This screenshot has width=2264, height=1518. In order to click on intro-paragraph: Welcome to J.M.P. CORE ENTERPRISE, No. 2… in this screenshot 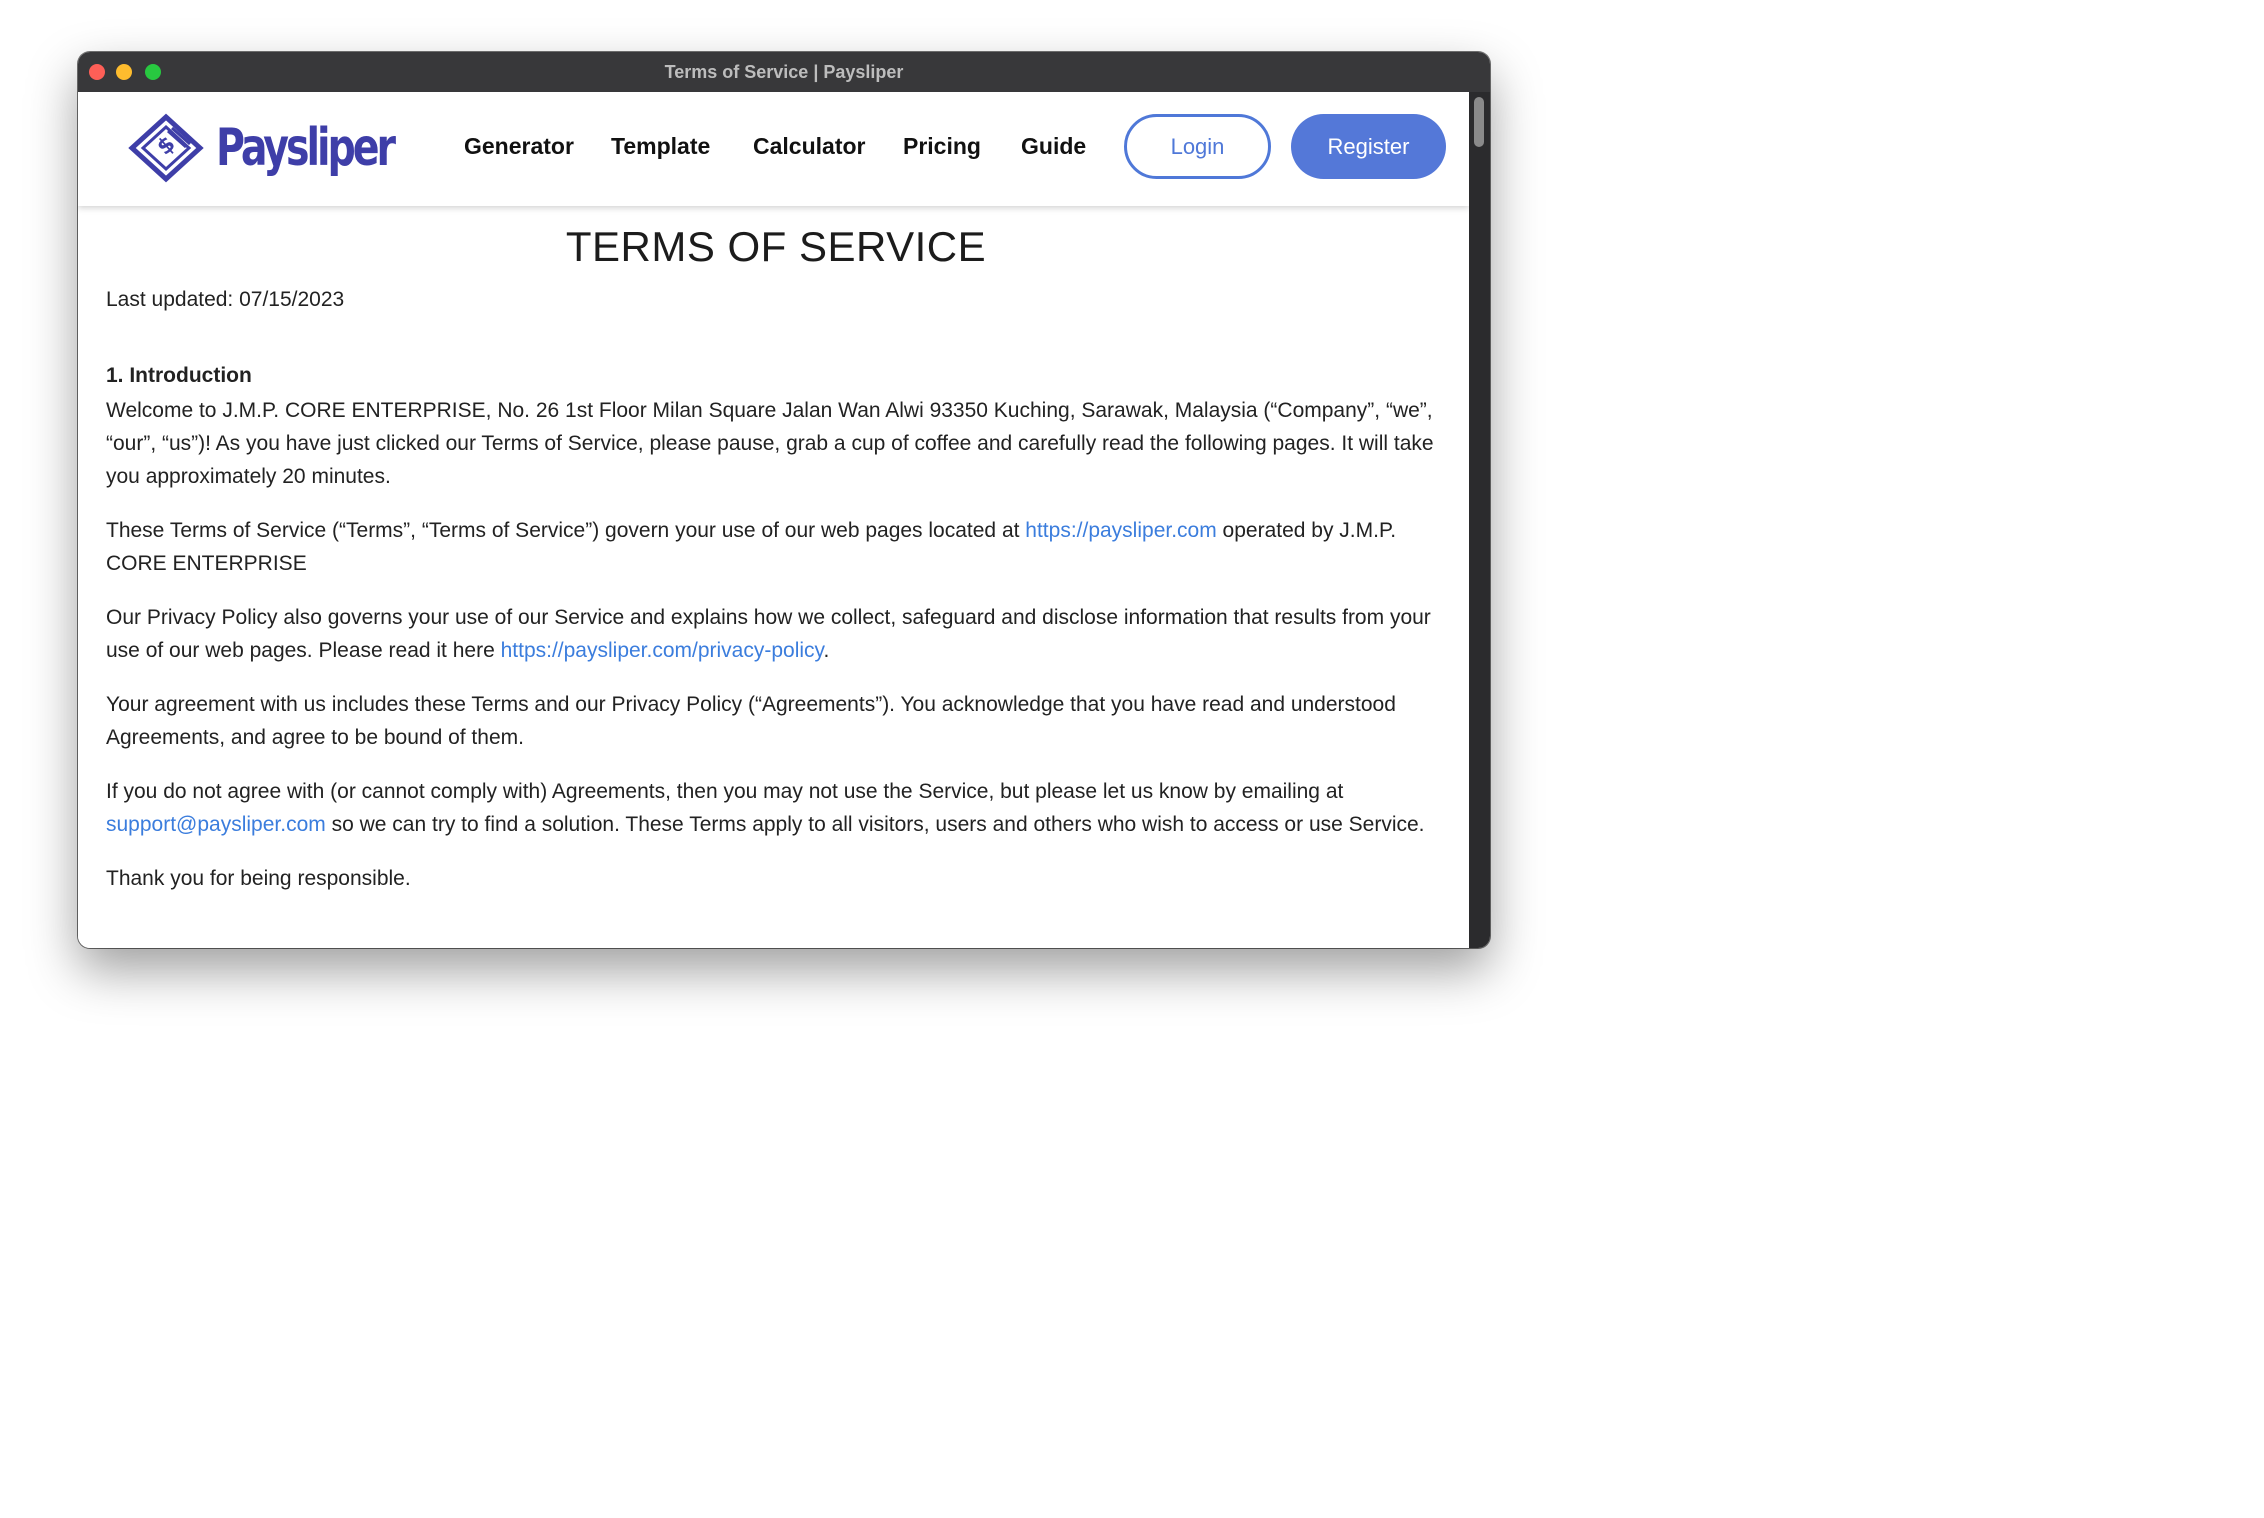, I will do `click(770, 443)`.